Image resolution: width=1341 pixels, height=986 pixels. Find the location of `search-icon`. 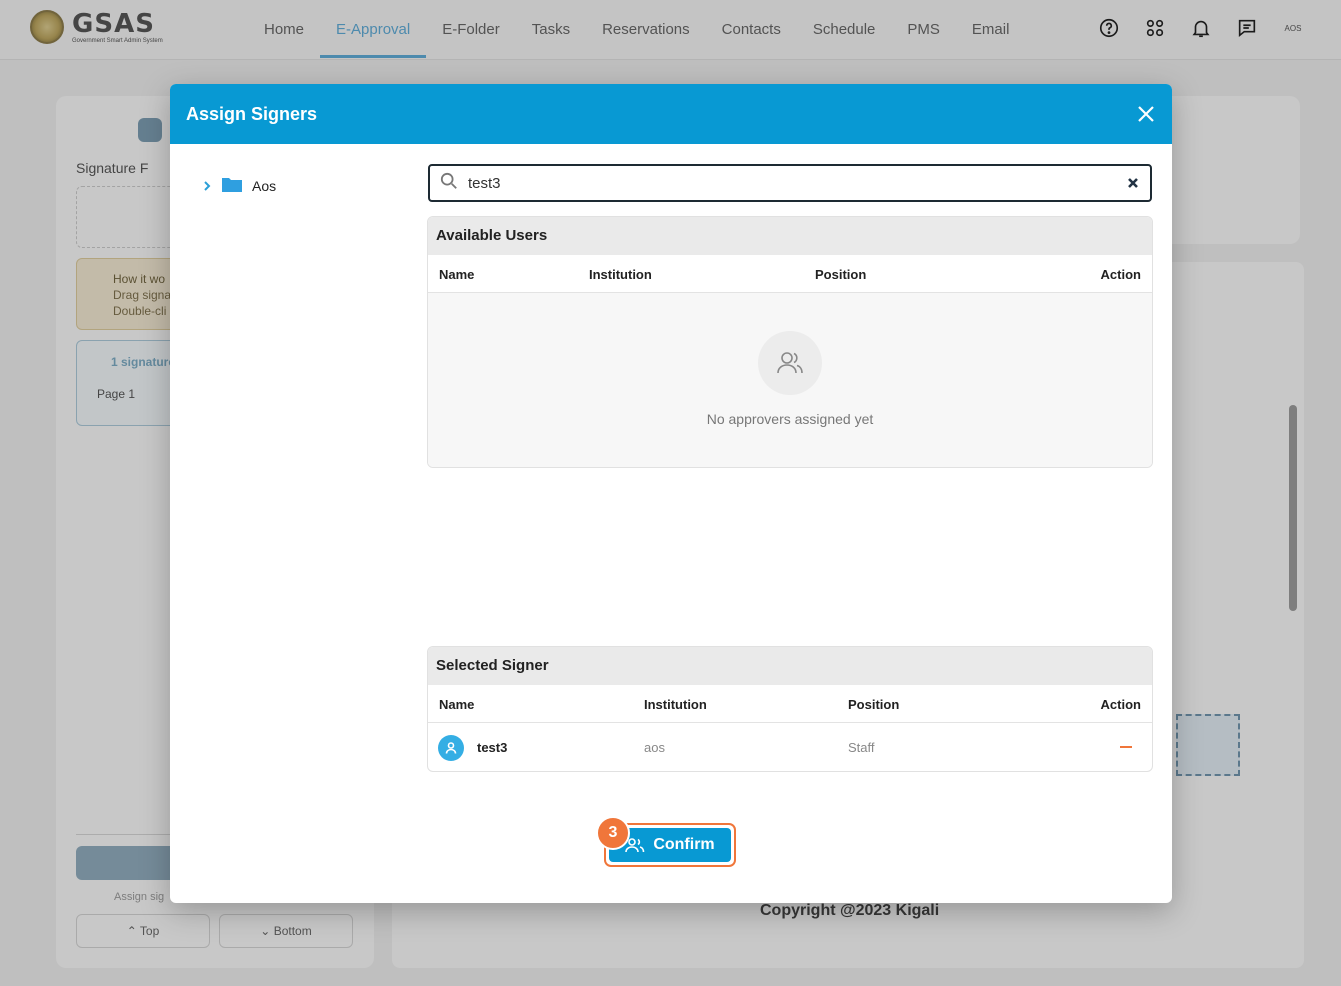

search-icon is located at coordinates (449, 183).